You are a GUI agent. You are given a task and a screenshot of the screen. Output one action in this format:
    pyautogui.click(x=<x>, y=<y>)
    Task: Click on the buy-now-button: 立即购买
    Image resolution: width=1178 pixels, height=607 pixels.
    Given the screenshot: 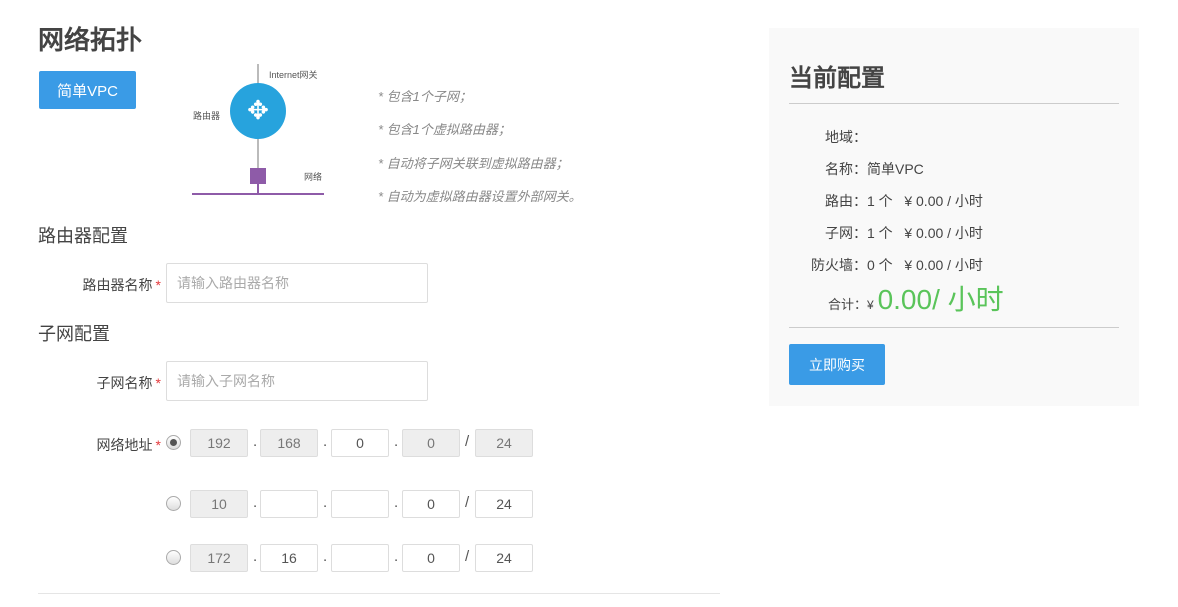 What is the action you would take?
    pyautogui.click(x=837, y=364)
    